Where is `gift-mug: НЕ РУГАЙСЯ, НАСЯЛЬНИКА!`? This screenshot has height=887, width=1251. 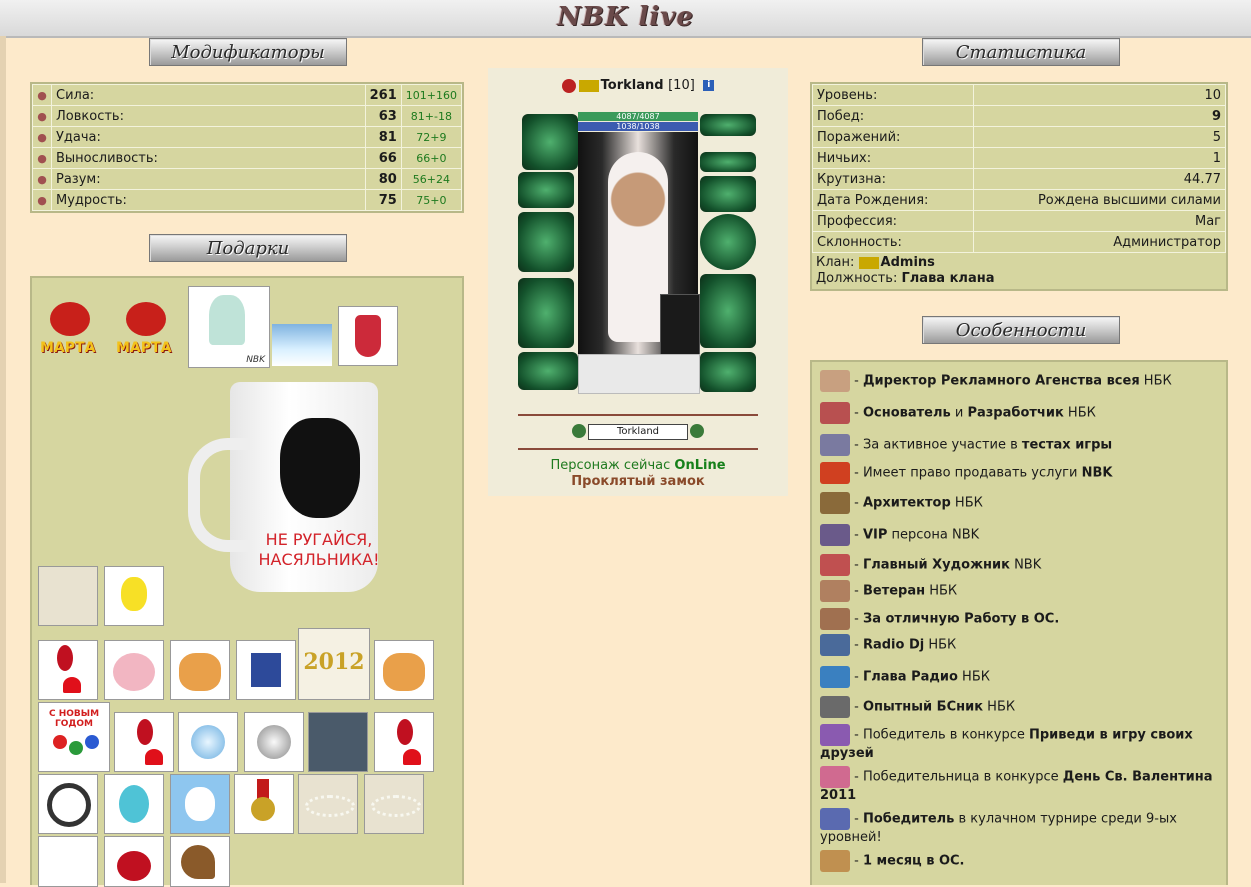
gift-mug: НЕ РУГАЙСЯ, НАСЯЛЬНИКА! is located at coordinates (290, 488).